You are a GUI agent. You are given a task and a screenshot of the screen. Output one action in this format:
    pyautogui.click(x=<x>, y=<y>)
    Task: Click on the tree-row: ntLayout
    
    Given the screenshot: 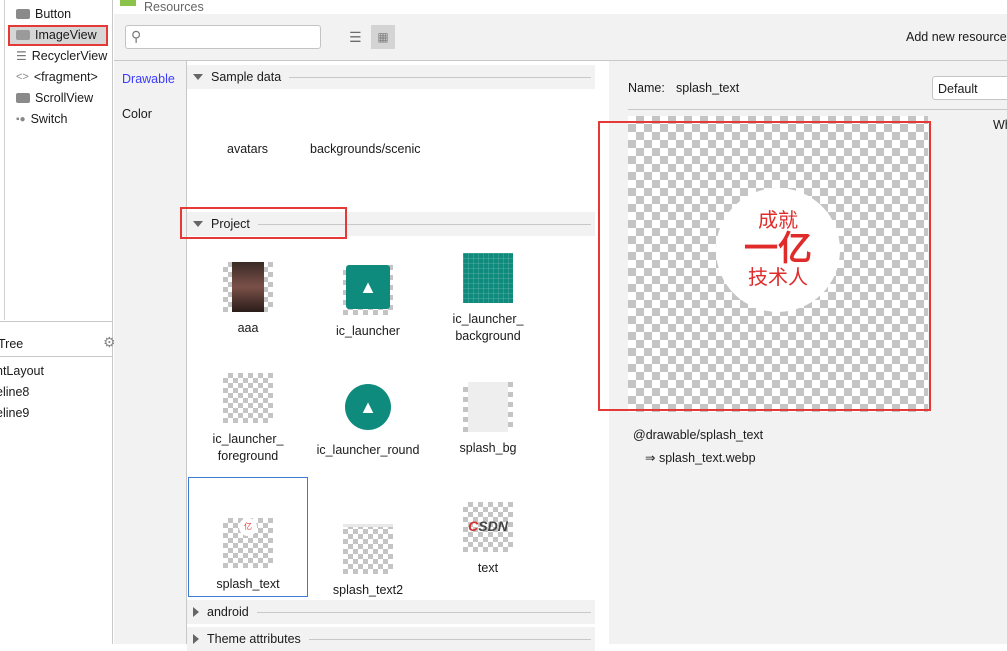 What is the action you would take?
    pyautogui.click(x=22, y=371)
    